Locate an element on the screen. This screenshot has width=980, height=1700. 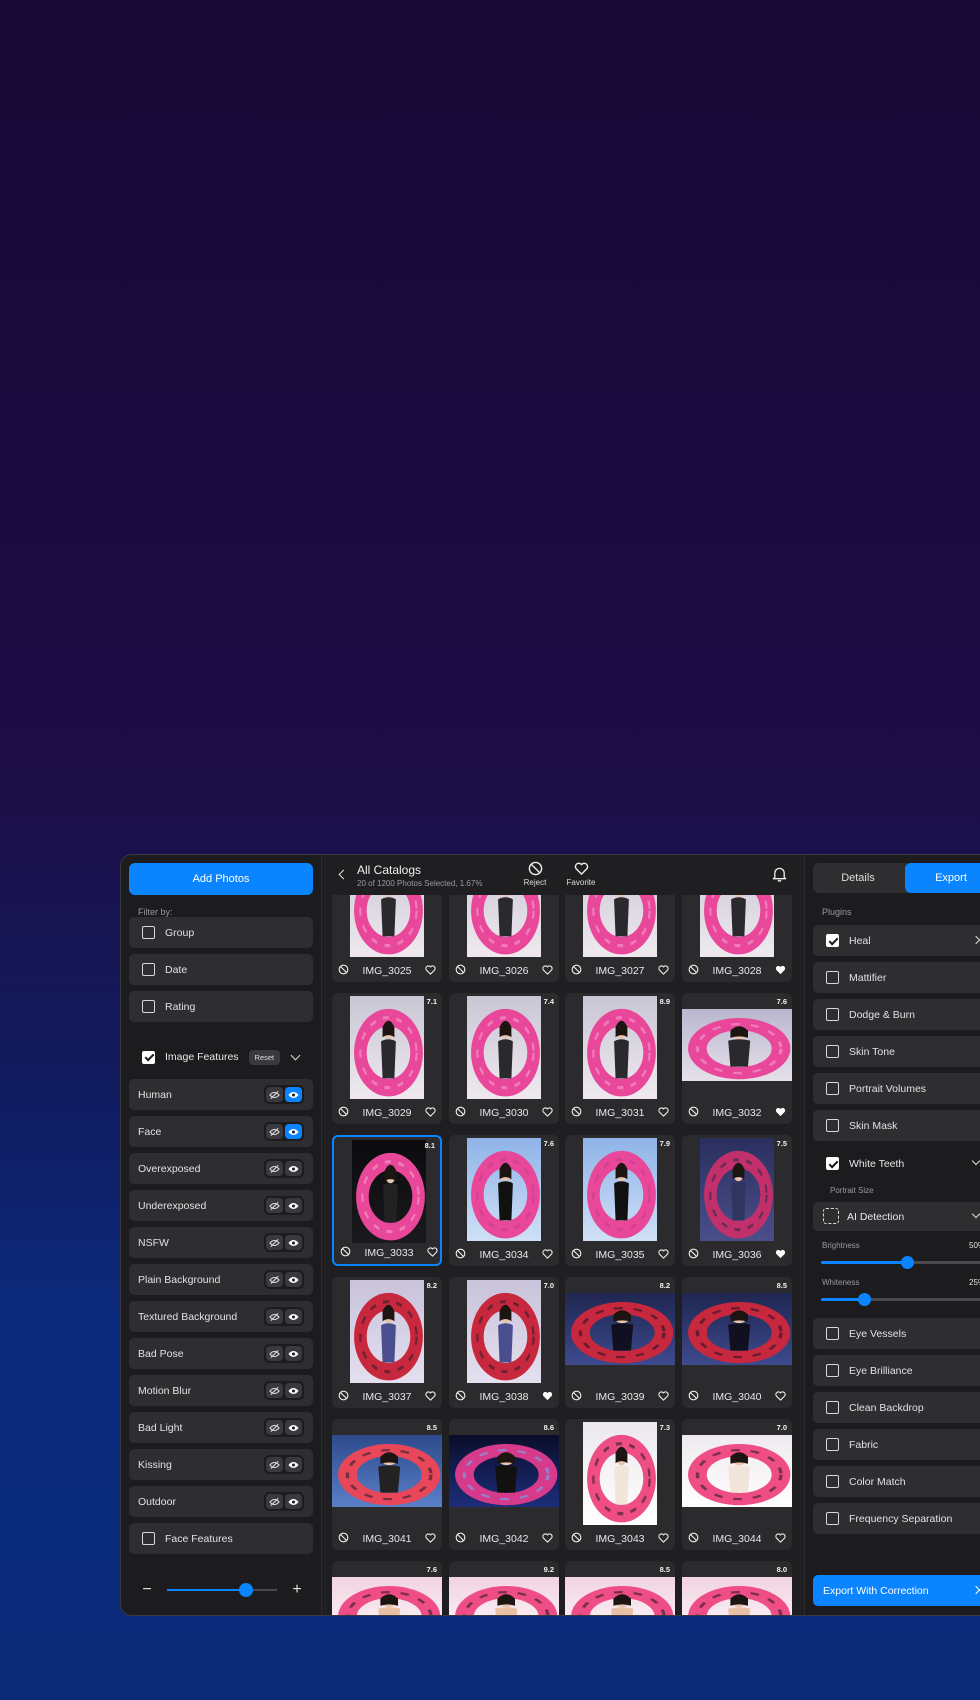
photo-card: 7.1 IMG_3029 is located at coordinates (387, 1058).